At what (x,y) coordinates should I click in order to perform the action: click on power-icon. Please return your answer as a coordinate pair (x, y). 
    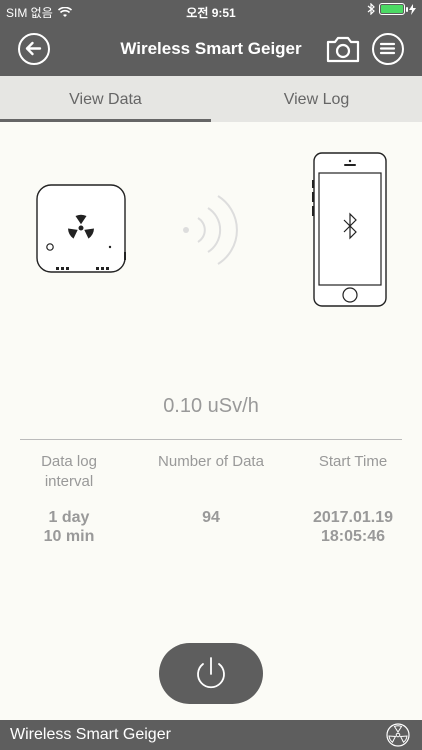
    Looking at the image, I should click on (211, 673).